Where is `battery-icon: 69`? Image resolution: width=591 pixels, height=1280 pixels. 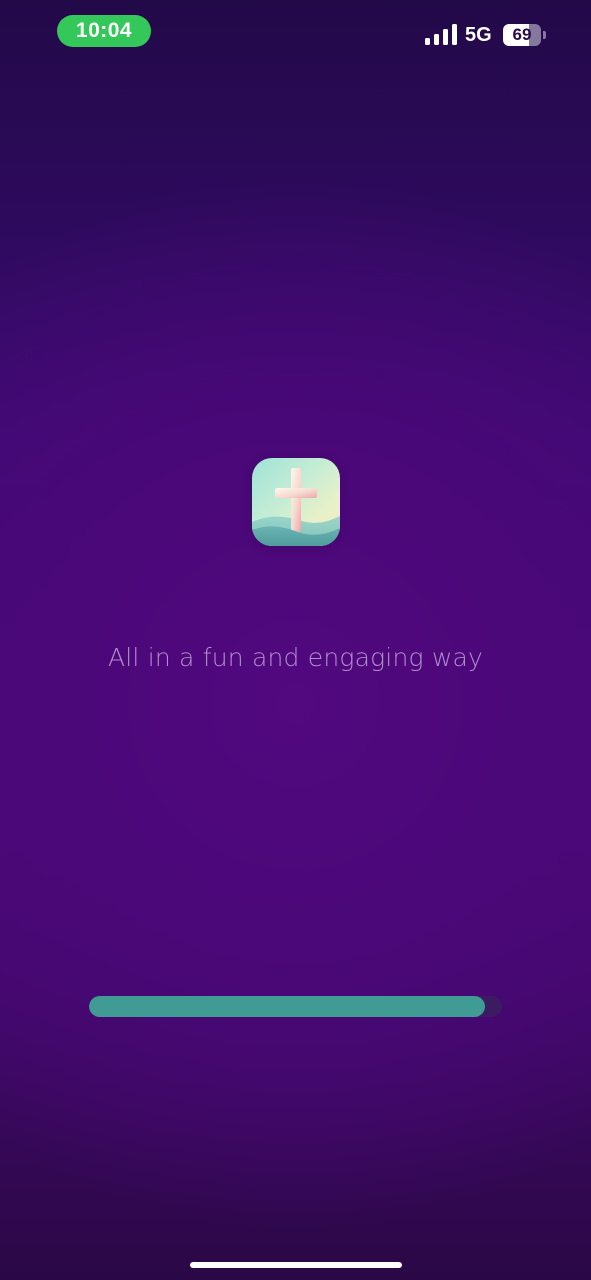
battery-icon: 69 is located at coordinates (522, 35).